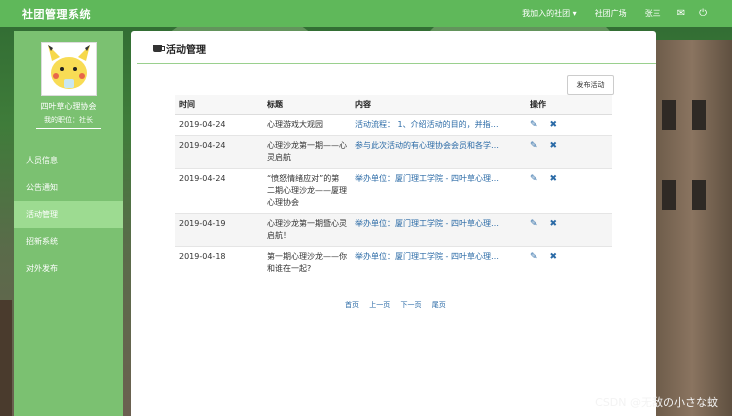 Image resolution: width=732 pixels, height=416 pixels. Describe the element at coordinates (56, 14) in the screenshot. I see `brand-title: 社团管理系统` at that location.